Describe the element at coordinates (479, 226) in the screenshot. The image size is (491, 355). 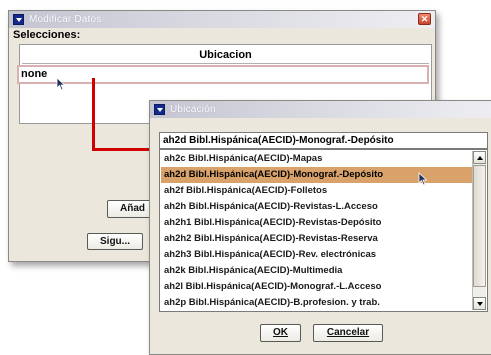
I see `scroll-thumb` at that location.